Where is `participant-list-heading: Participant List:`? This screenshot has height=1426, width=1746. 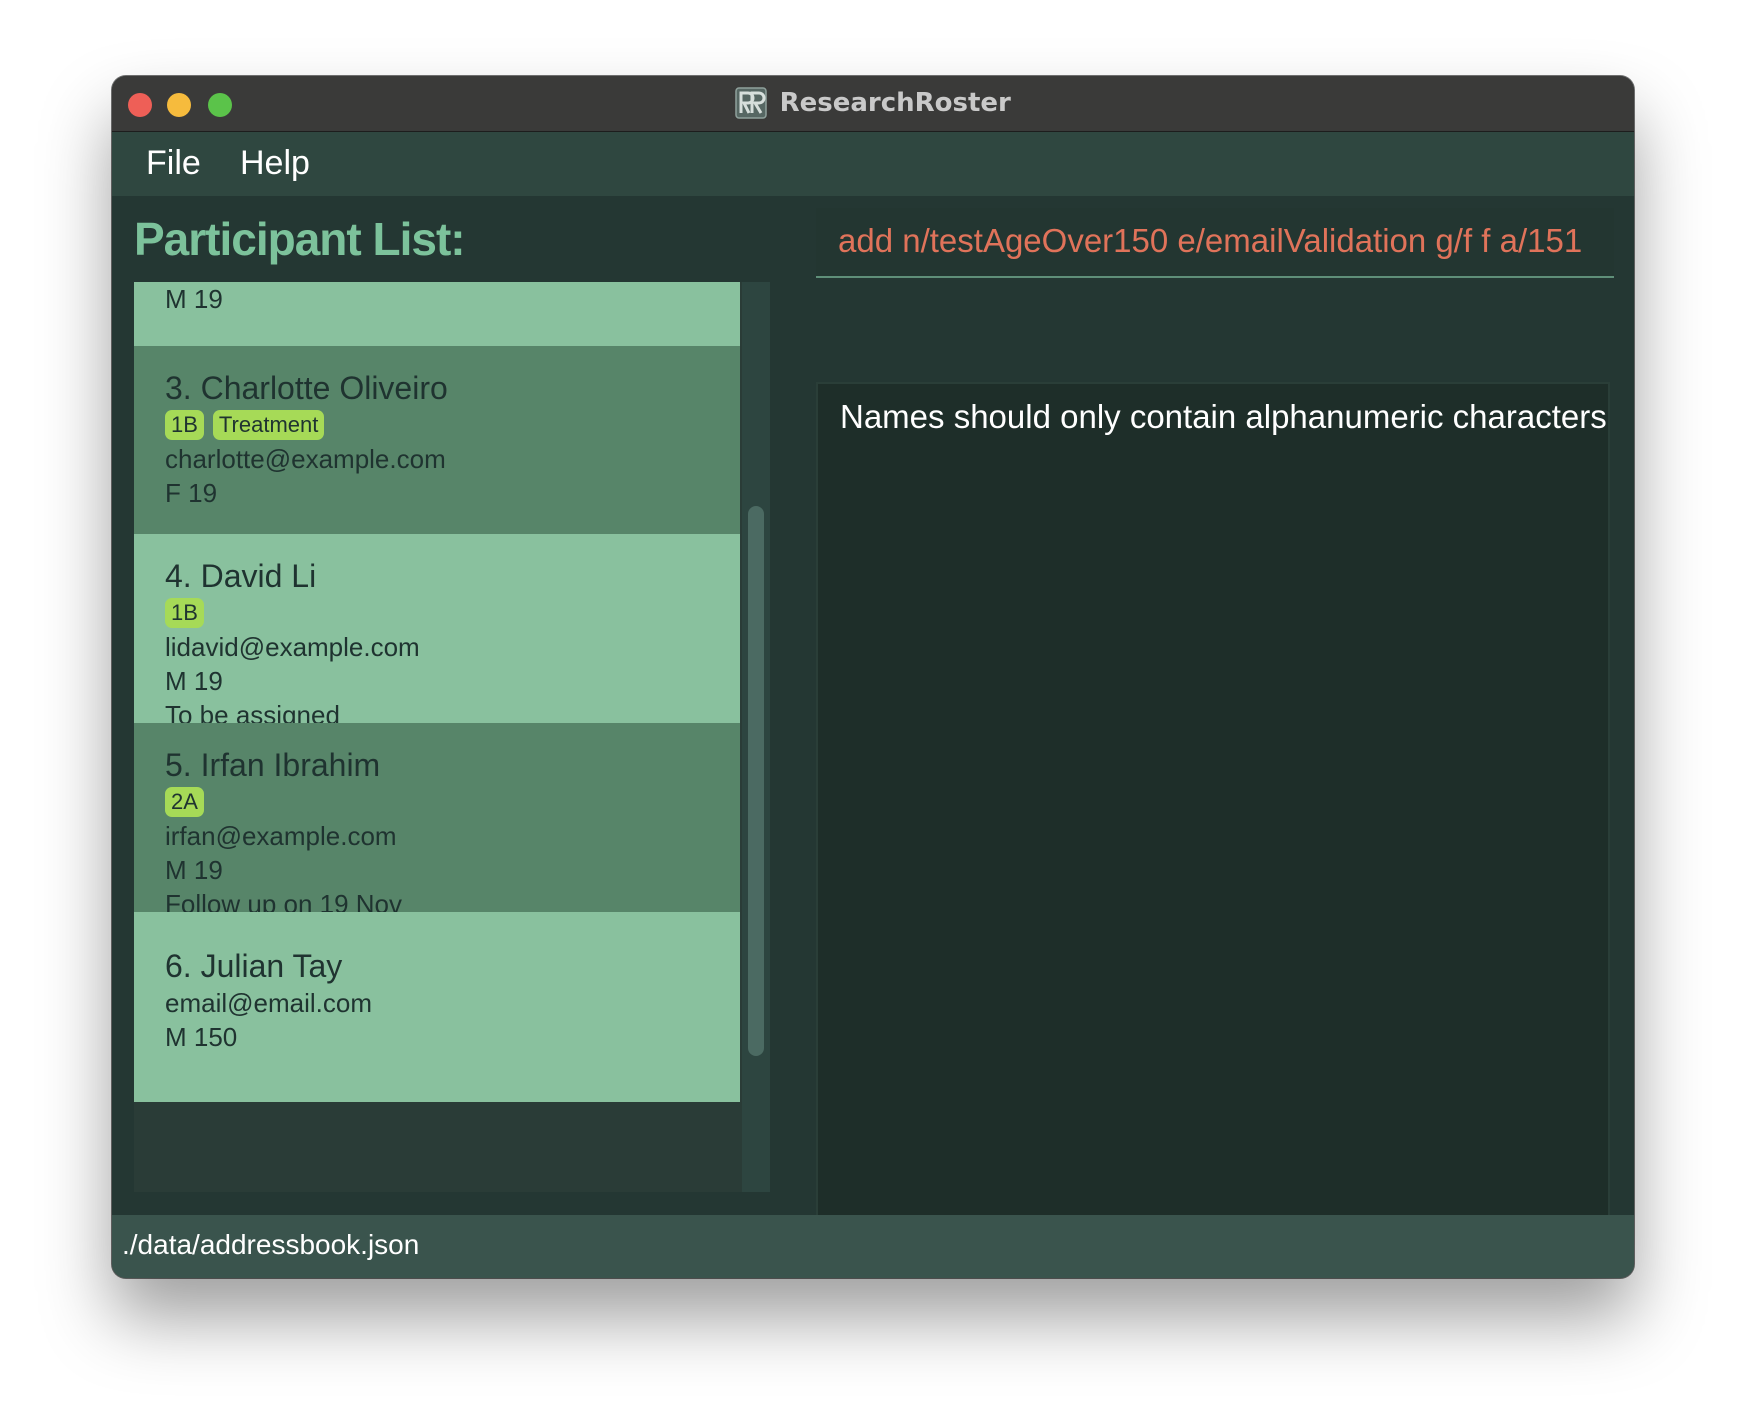
participant-list-heading: Participant List: is located at coordinates (300, 239).